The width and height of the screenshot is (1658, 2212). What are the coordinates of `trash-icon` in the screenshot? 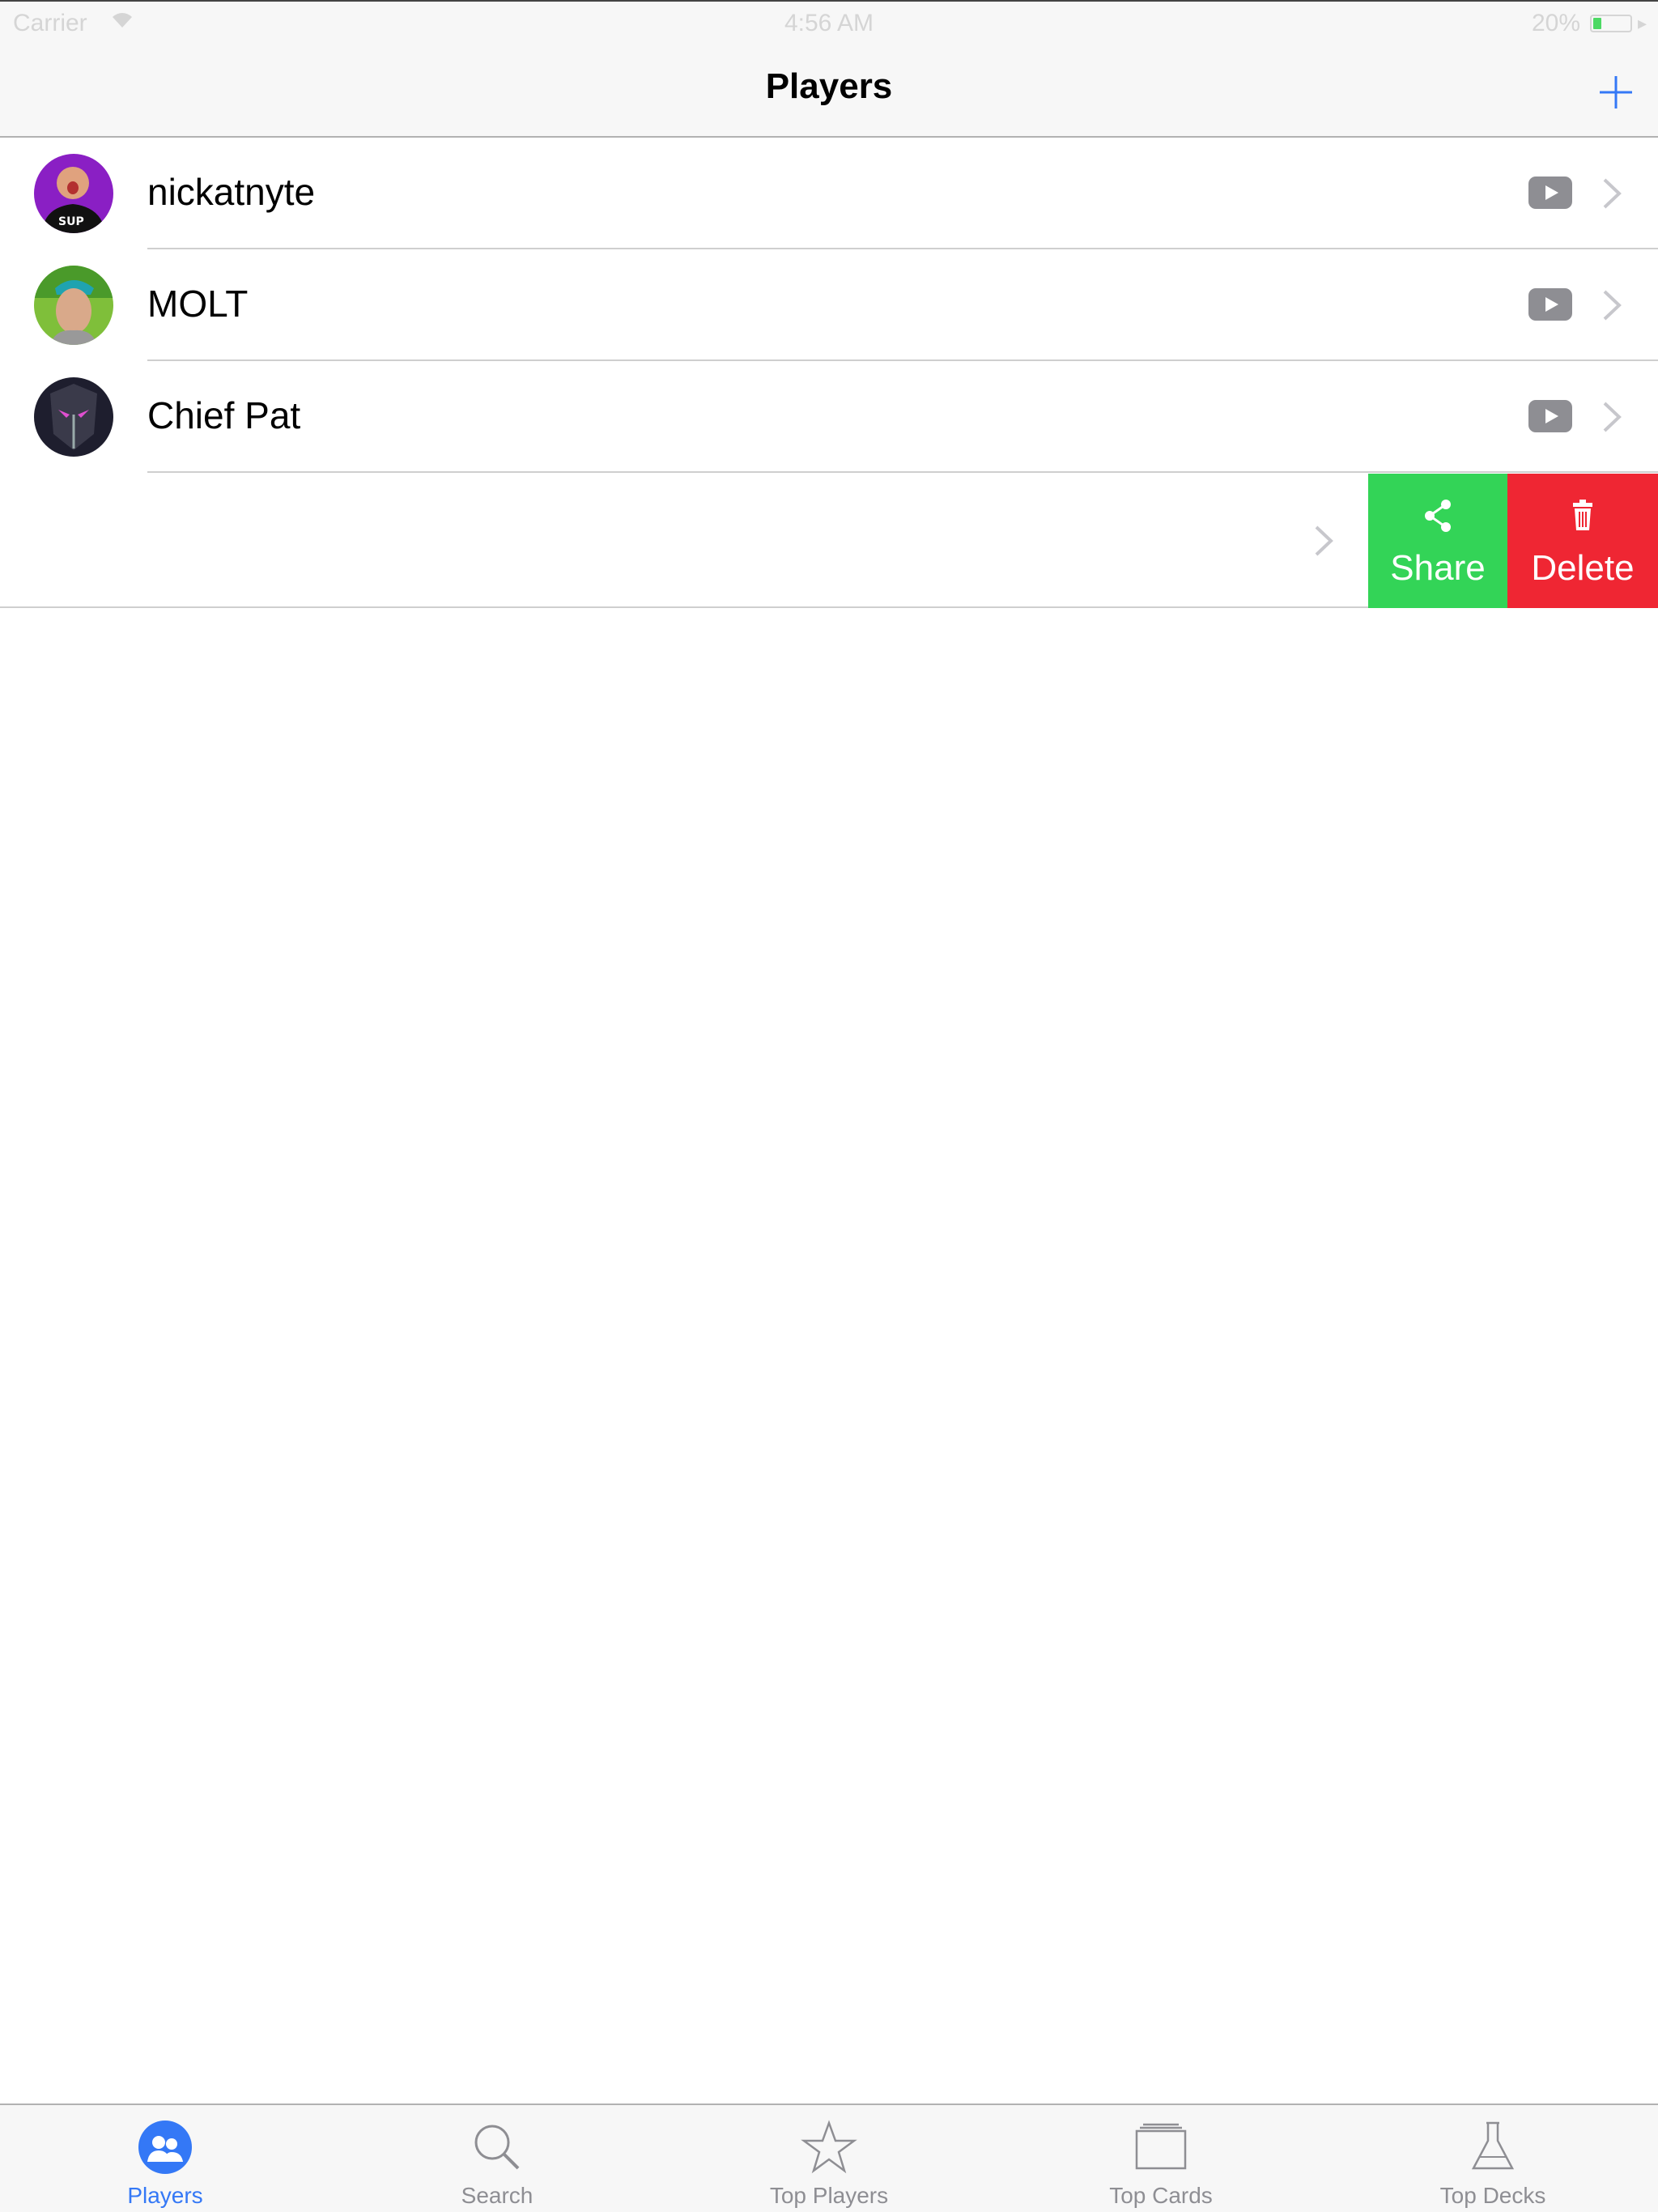 It's located at (1582, 515).